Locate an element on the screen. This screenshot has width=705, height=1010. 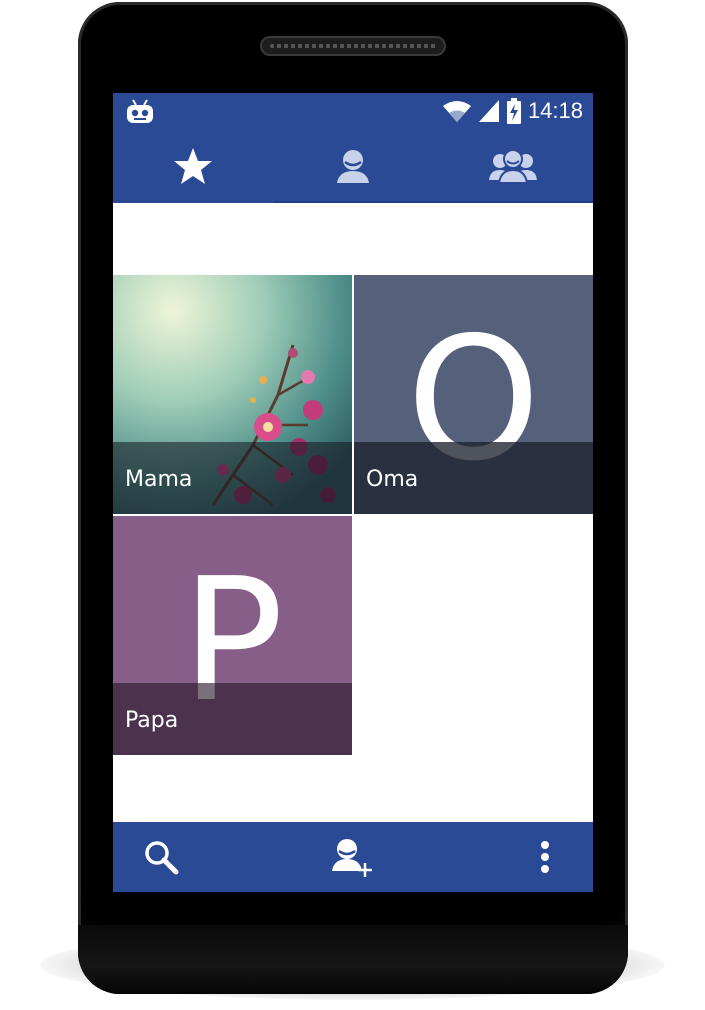
tab-bar is located at coordinates (353, 166).